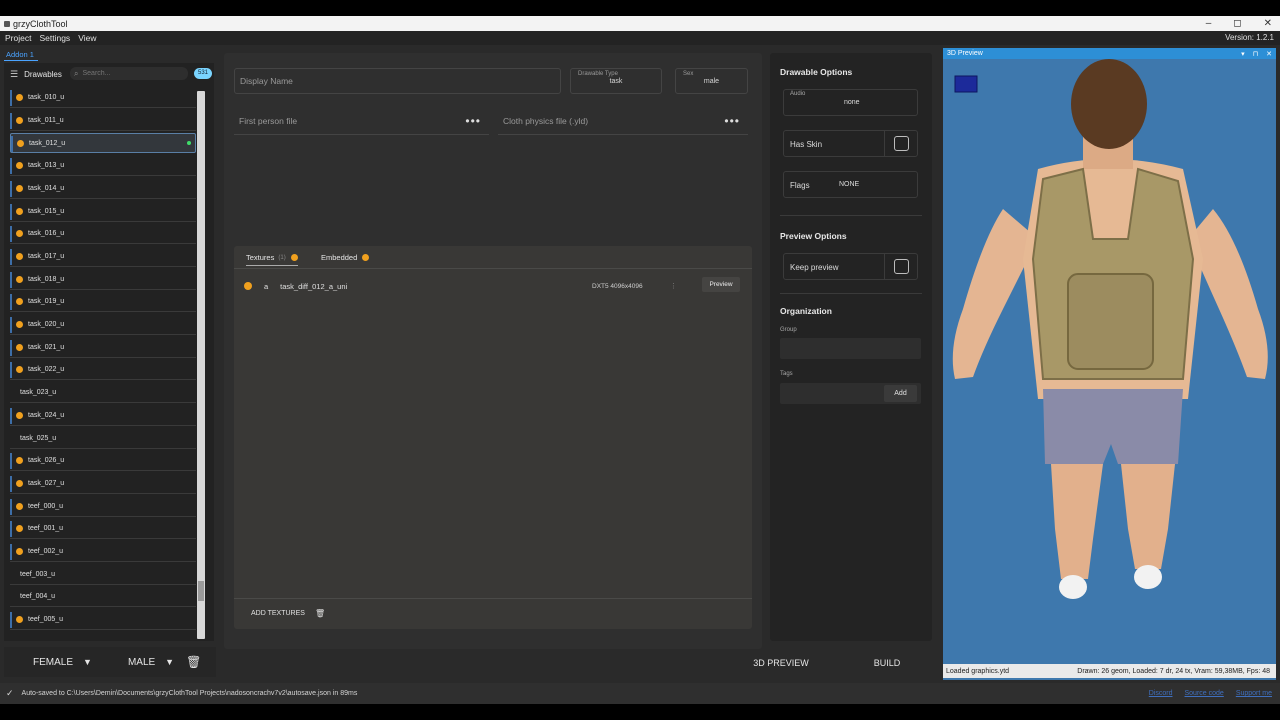 The width and height of the screenshot is (1280, 720). What do you see at coordinates (103, 98) in the screenshot?
I see `list-item: task_010_u` at bounding box center [103, 98].